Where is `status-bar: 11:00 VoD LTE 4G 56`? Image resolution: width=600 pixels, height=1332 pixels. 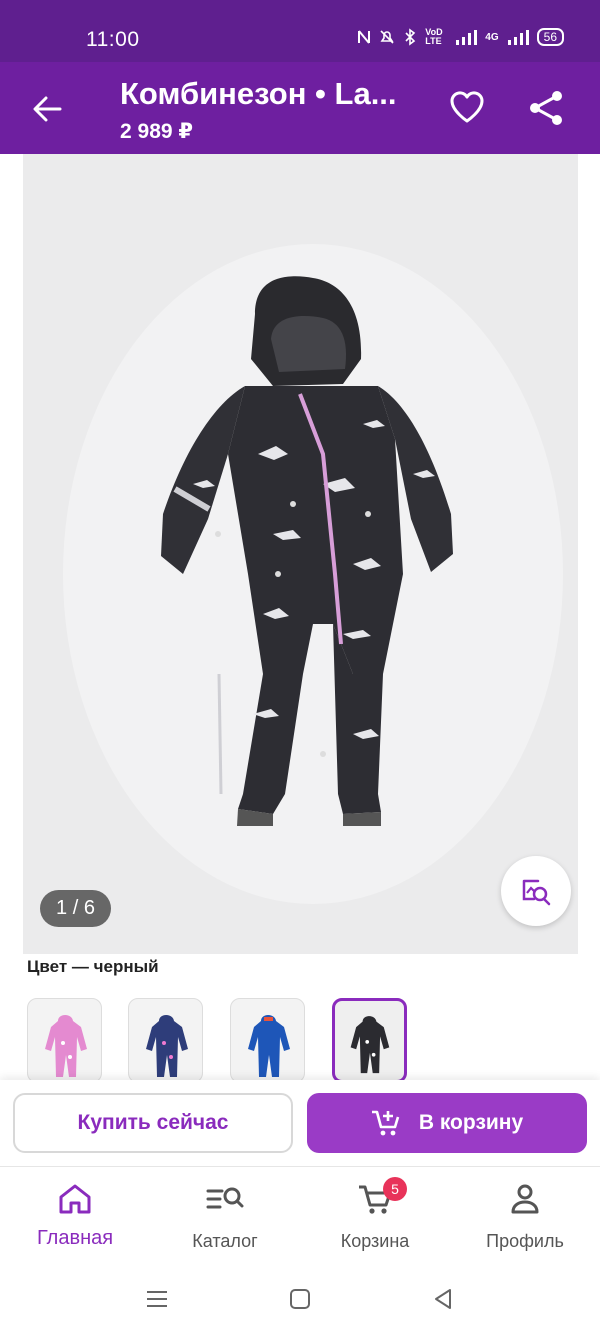 status-bar: 11:00 VoD LTE 4G 56 is located at coordinates (300, 31).